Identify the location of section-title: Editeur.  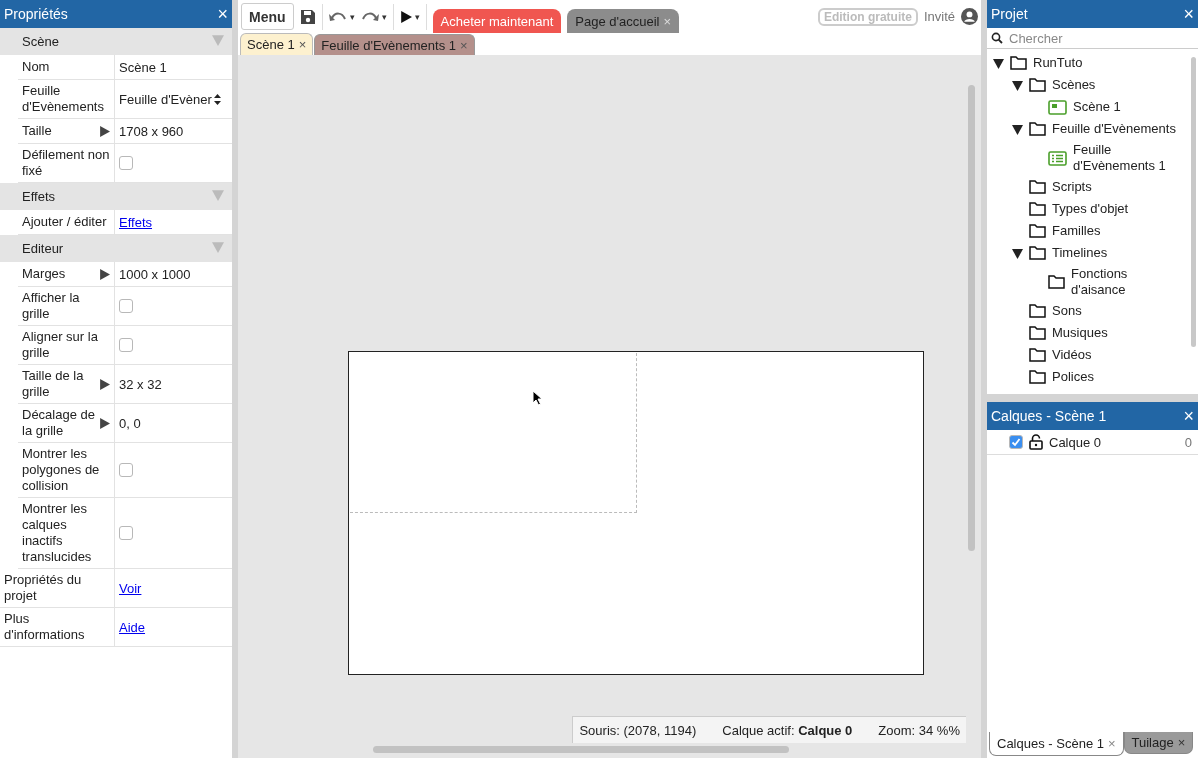
(43, 248).